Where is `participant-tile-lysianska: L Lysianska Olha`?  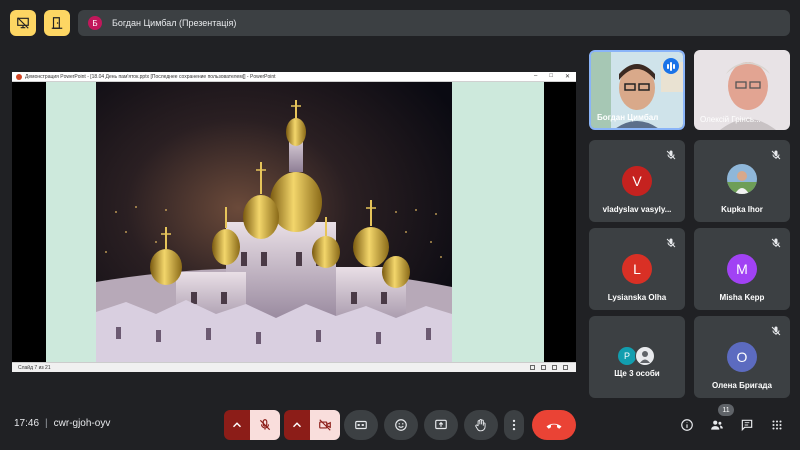
participant-tile-lysianska: L Lysianska Olha is located at coordinates (637, 269).